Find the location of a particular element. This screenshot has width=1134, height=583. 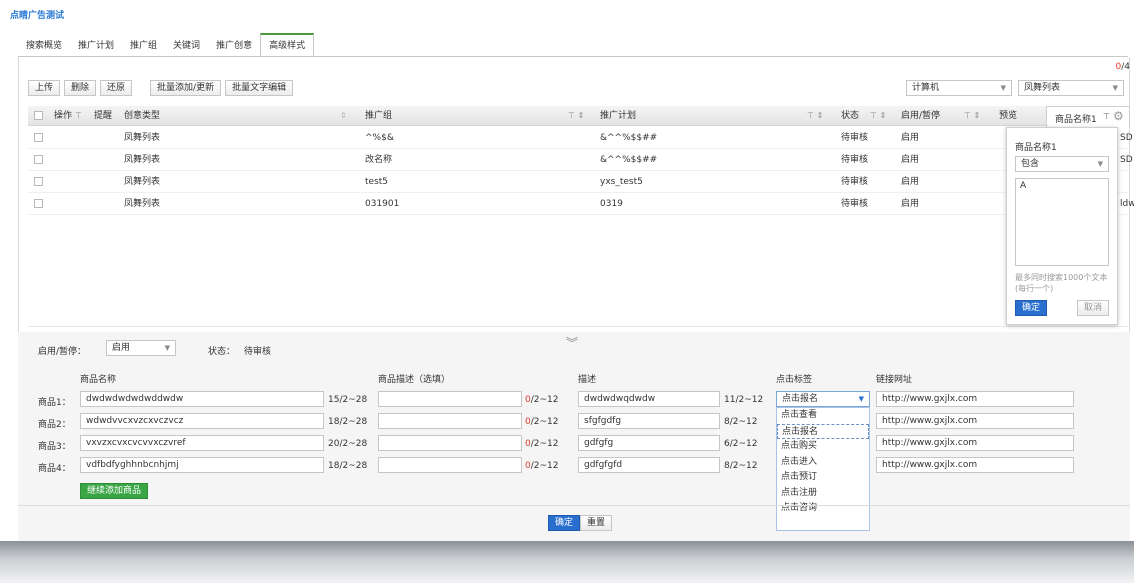

cell-campaign: 0319 is located at coordinates (611, 204).